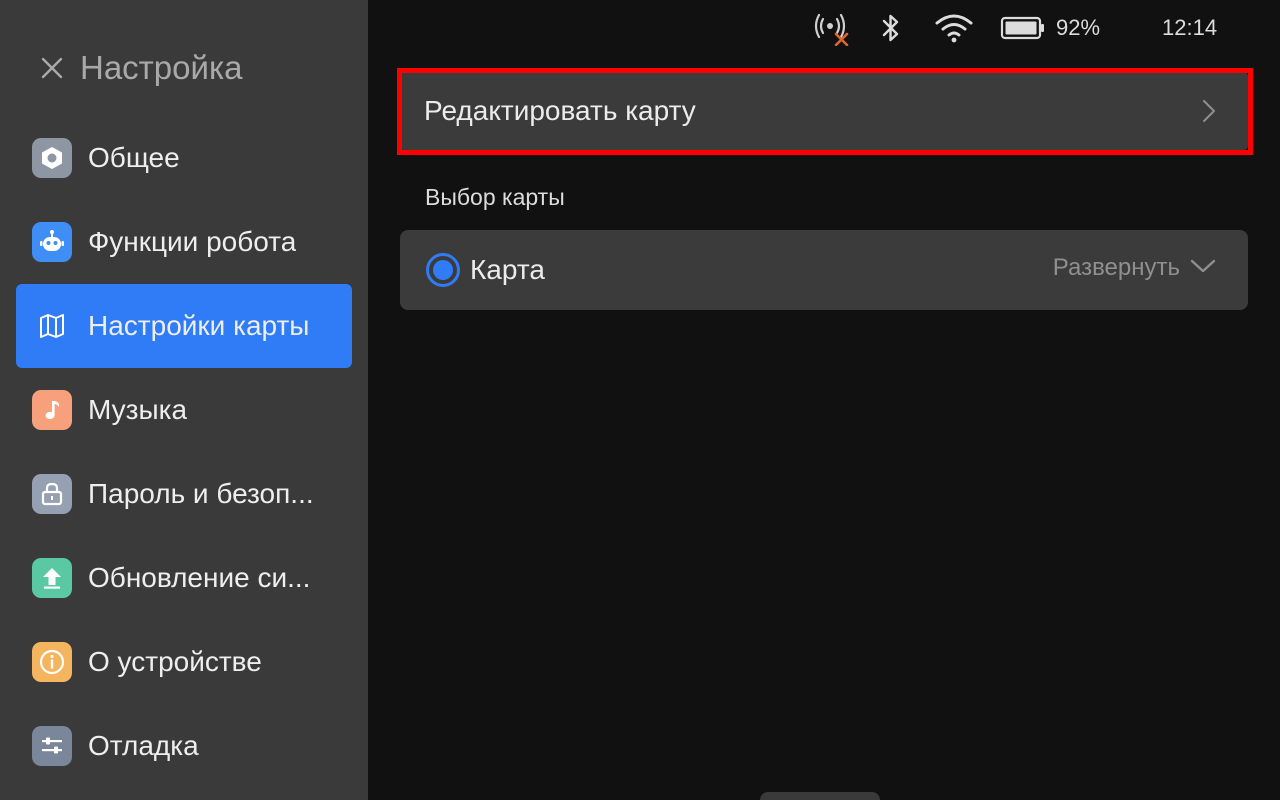 The height and width of the screenshot is (800, 1280). I want to click on expand-button: Развернуть, so click(1134, 268).